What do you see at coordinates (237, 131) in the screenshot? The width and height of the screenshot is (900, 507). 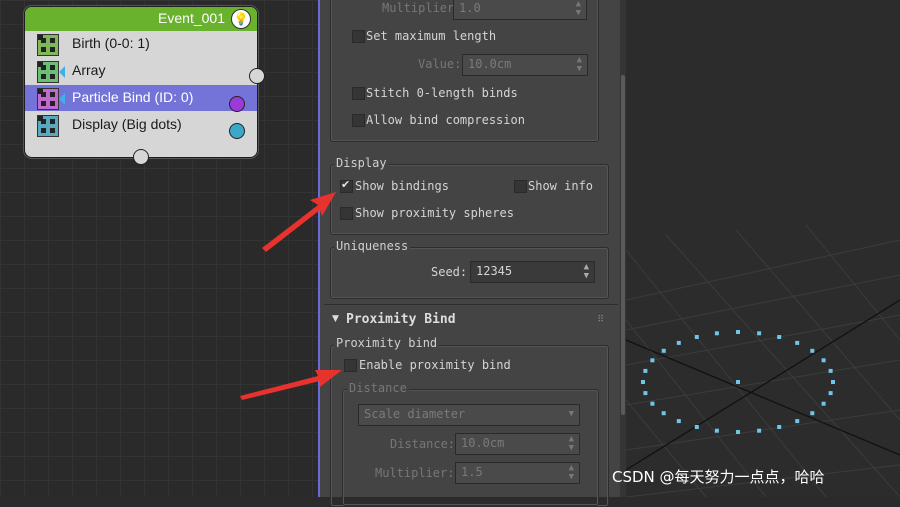 I see `test-port-blue` at bounding box center [237, 131].